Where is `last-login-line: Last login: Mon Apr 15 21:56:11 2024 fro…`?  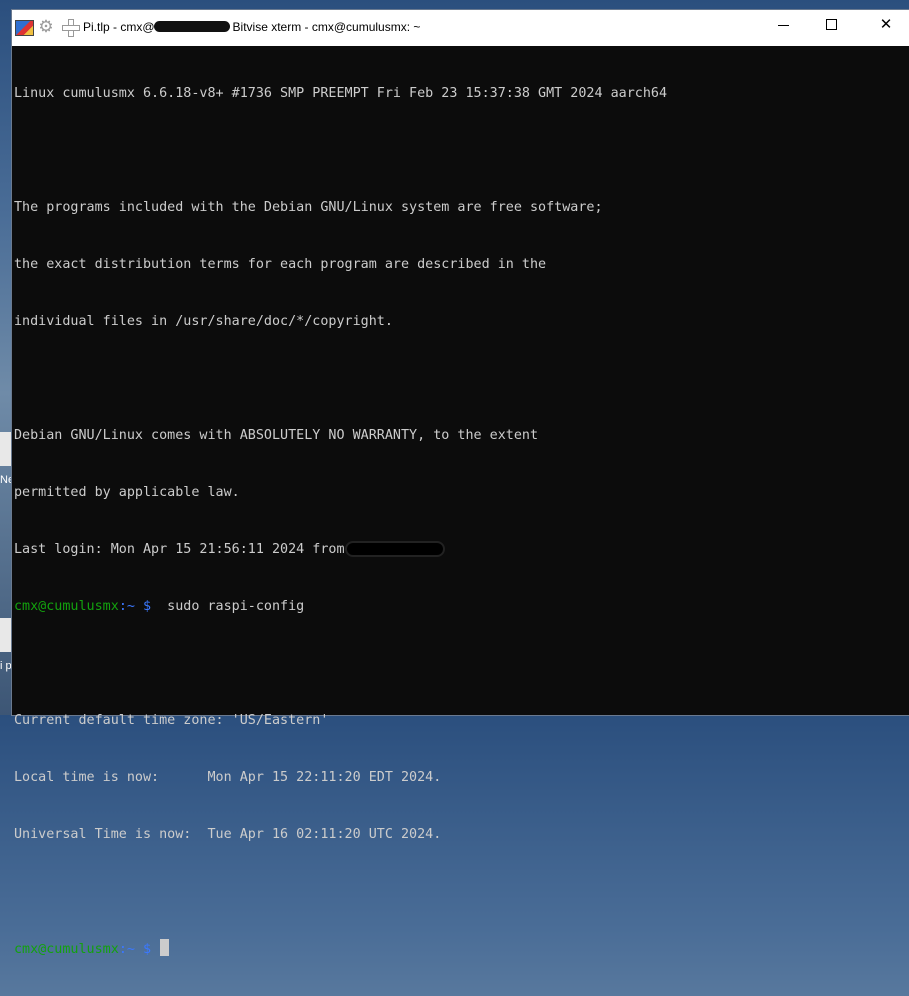 last-login-line: Last login: Mon Apr 15 21:56:11 2024 fro… is located at coordinates (461, 549).